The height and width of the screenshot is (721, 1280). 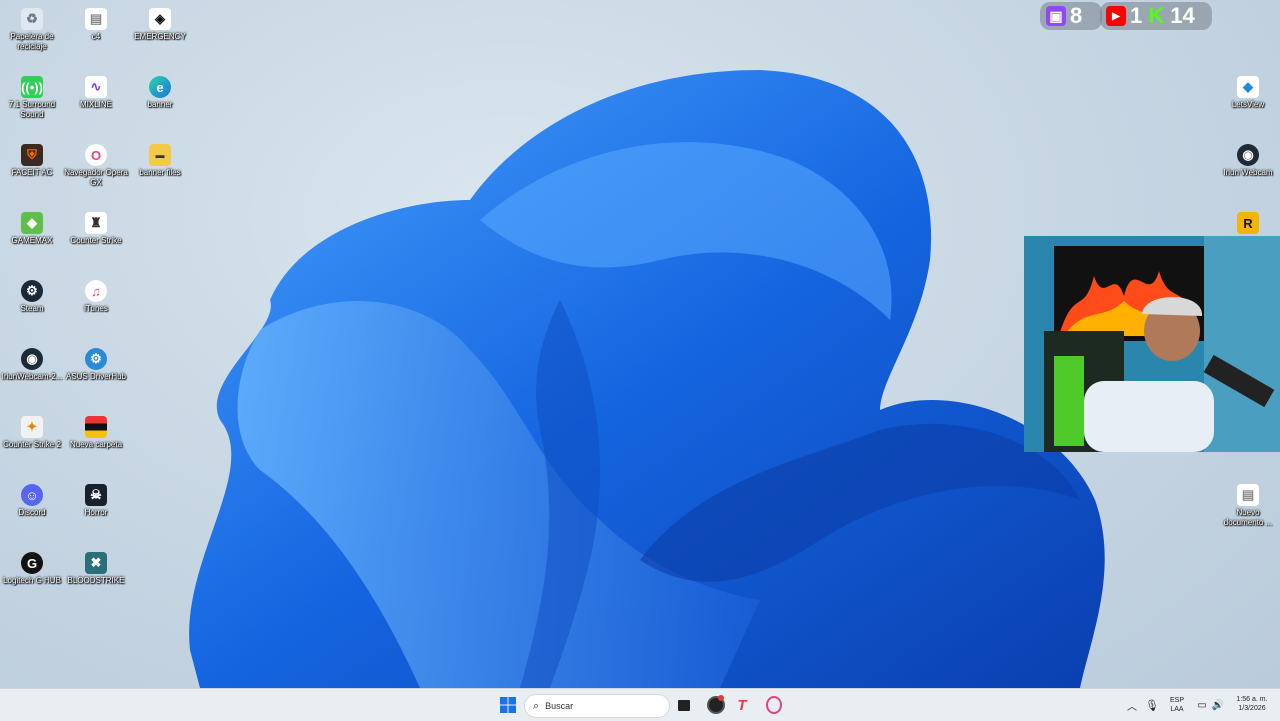 I want to click on desktop-icon-nueva-carpeta: Nueva carpeta, so click(x=96, y=431).